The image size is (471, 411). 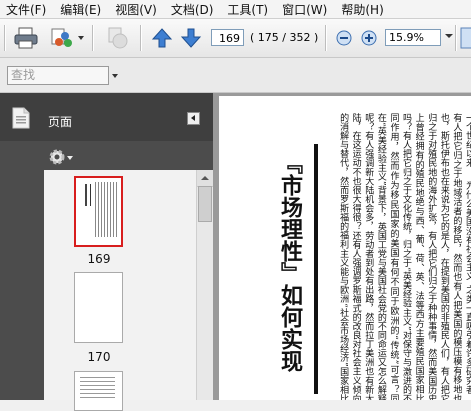 What do you see at coordinates (205, 178) in the screenshot?
I see `scroll-up-button` at bounding box center [205, 178].